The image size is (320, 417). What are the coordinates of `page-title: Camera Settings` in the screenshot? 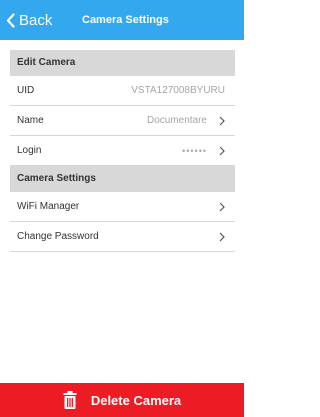 It's located at (125, 20).